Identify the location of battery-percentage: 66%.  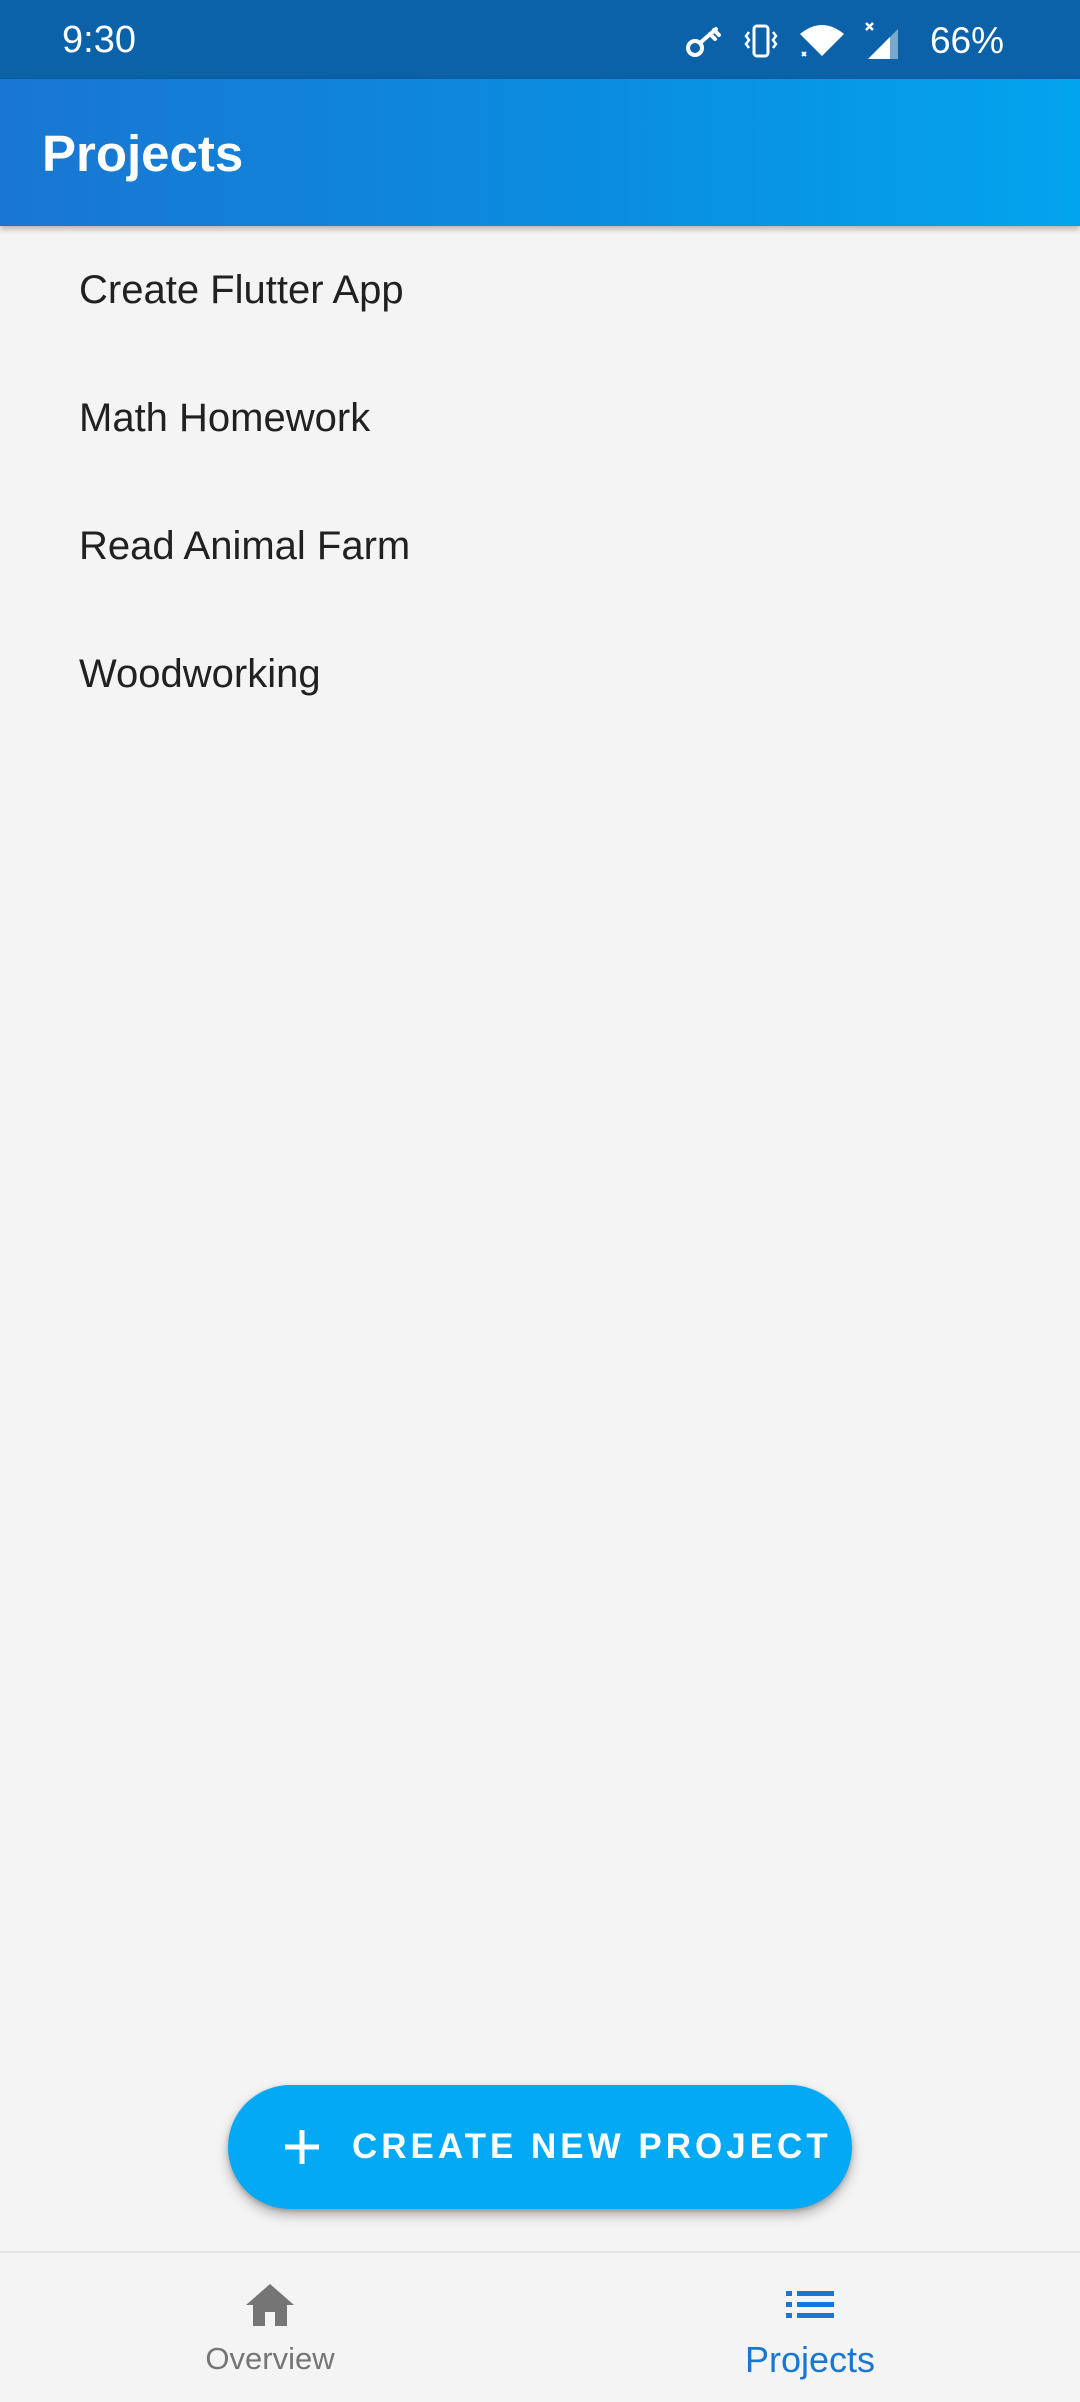
(966, 40).